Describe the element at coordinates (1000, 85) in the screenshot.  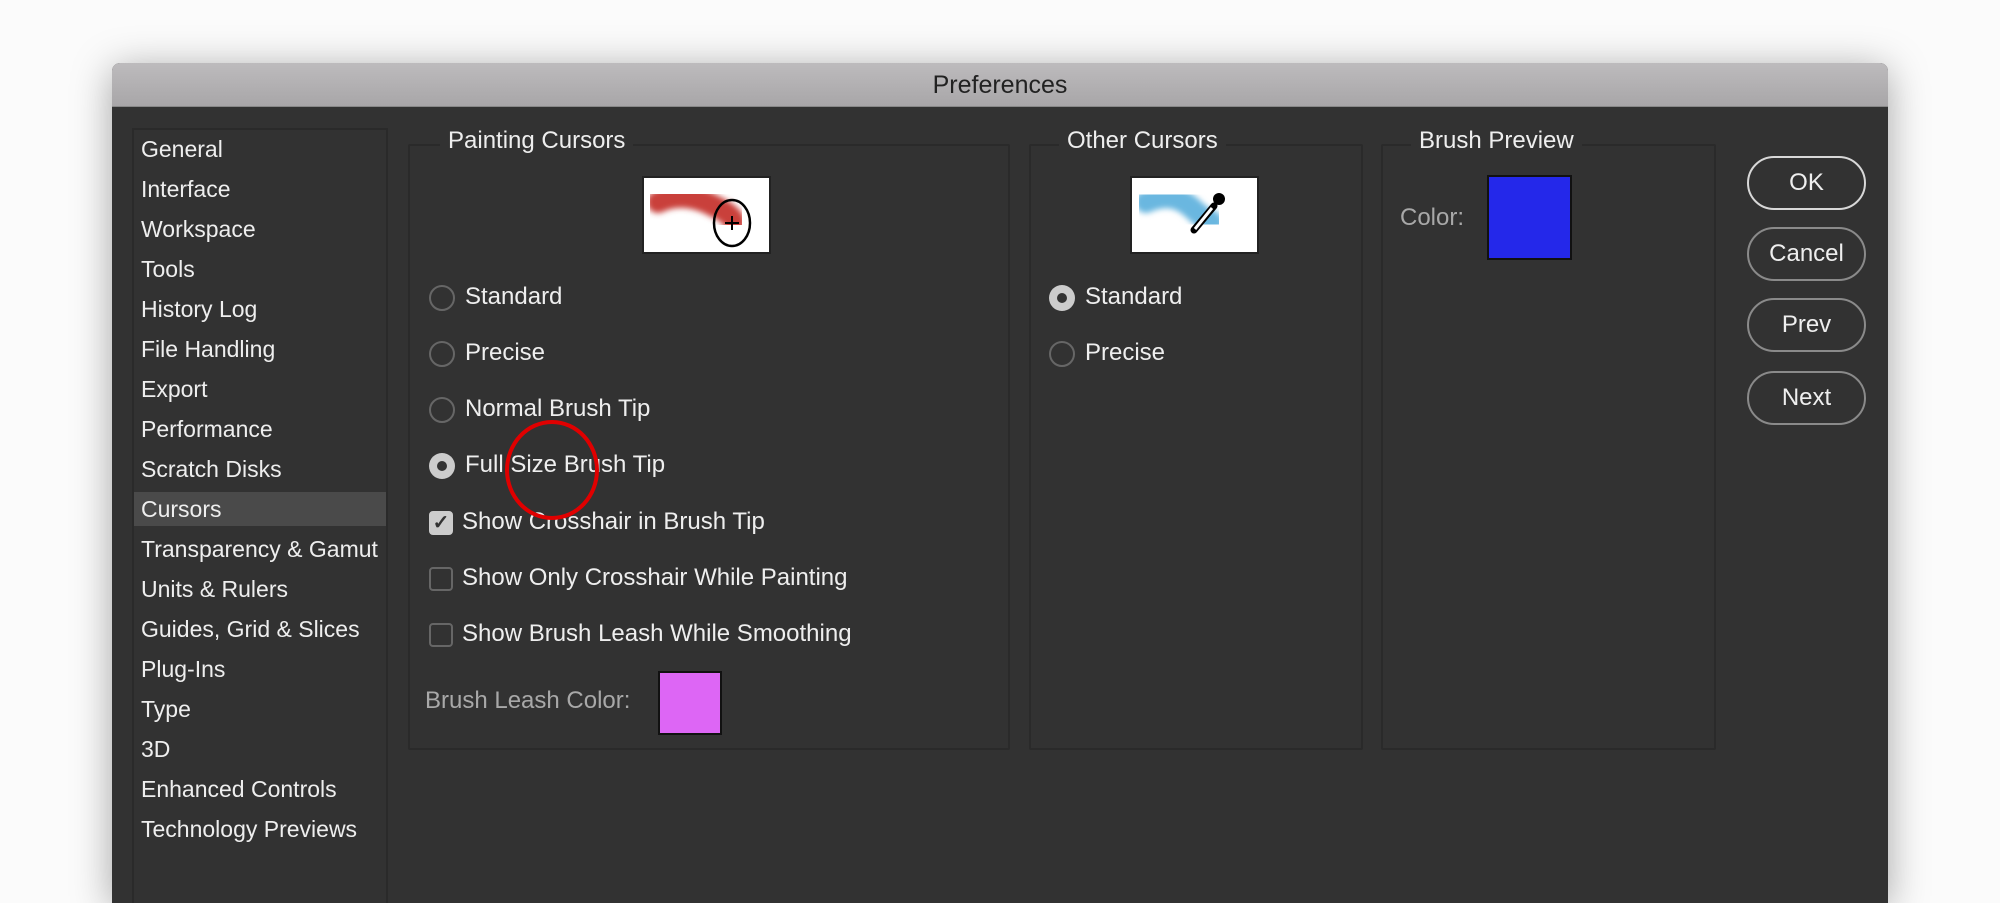
I see `window-title: Preferences` at that location.